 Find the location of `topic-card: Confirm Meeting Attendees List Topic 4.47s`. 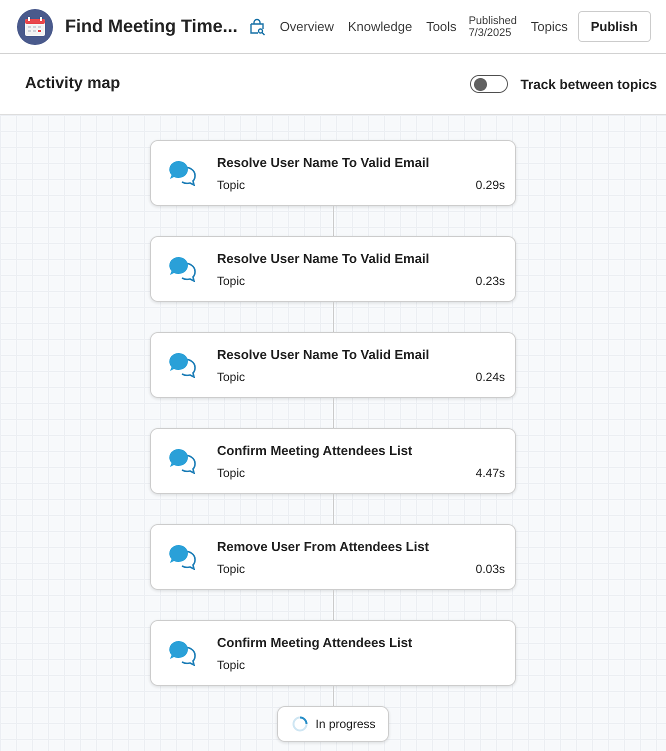

topic-card: Confirm Meeting Attendees List Topic 4.47s is located at coordinates (333, 461).